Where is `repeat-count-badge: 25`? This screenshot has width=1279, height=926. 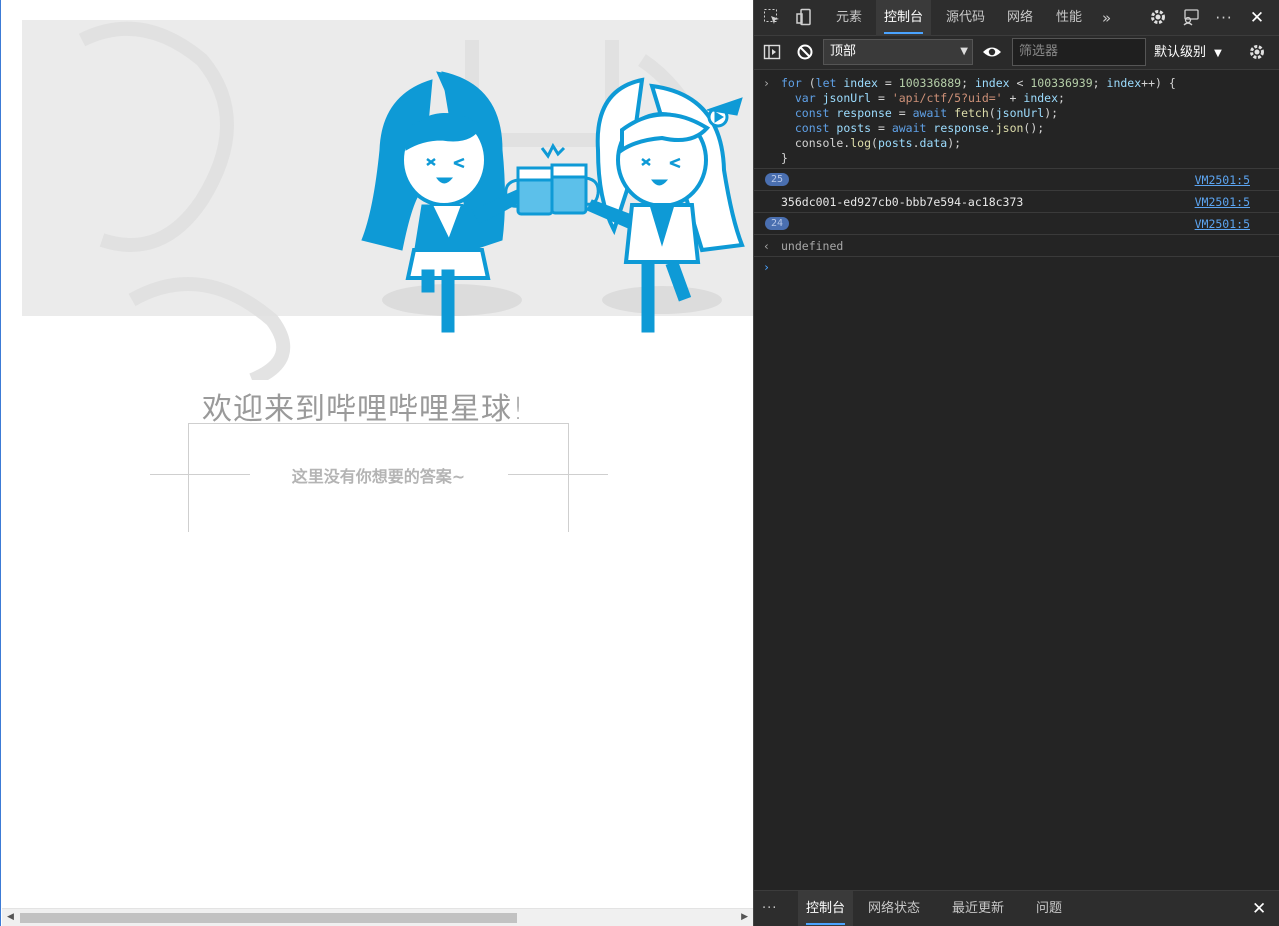
repeat-count-badge: 25 is located at coordinates (777, 179).